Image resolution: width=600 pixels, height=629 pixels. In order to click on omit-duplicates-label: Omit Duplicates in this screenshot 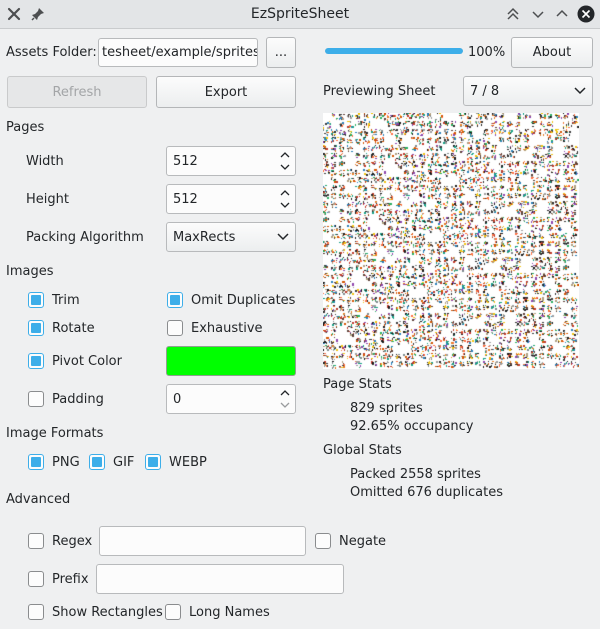, I will do `click(243, 300)`.